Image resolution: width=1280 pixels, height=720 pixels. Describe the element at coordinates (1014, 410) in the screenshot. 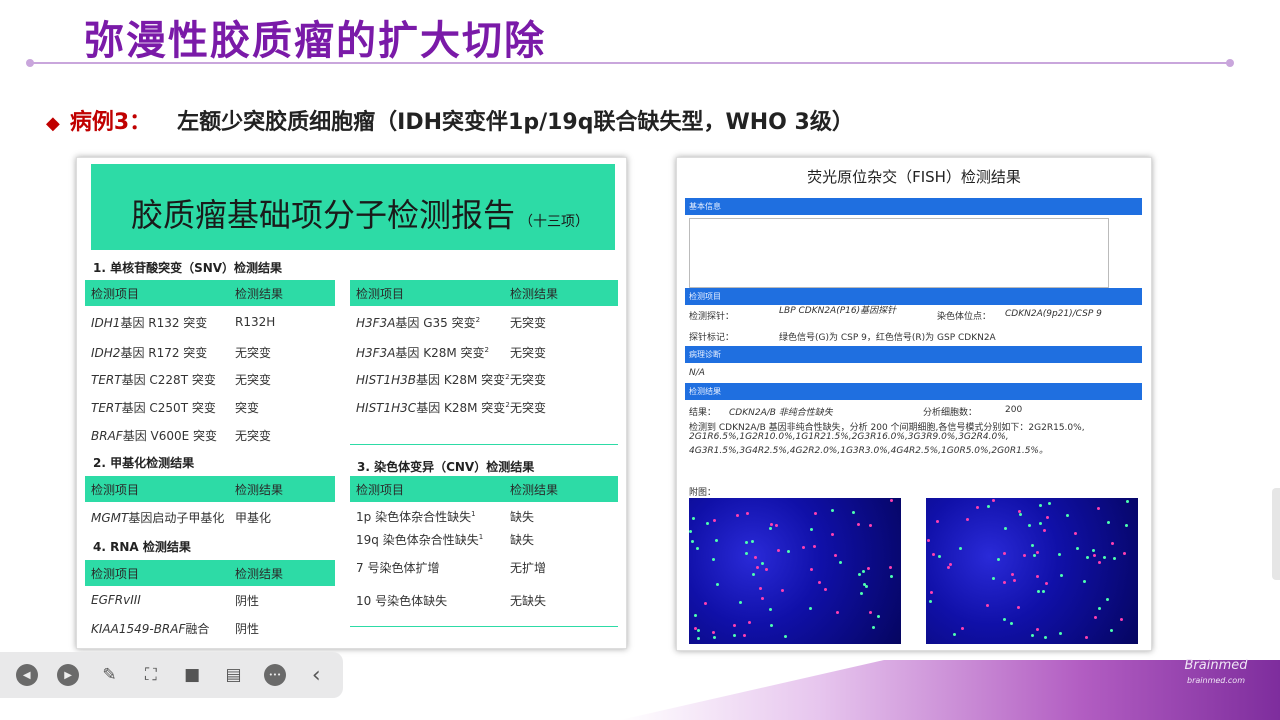

I see `cells-value: 200` at that location.